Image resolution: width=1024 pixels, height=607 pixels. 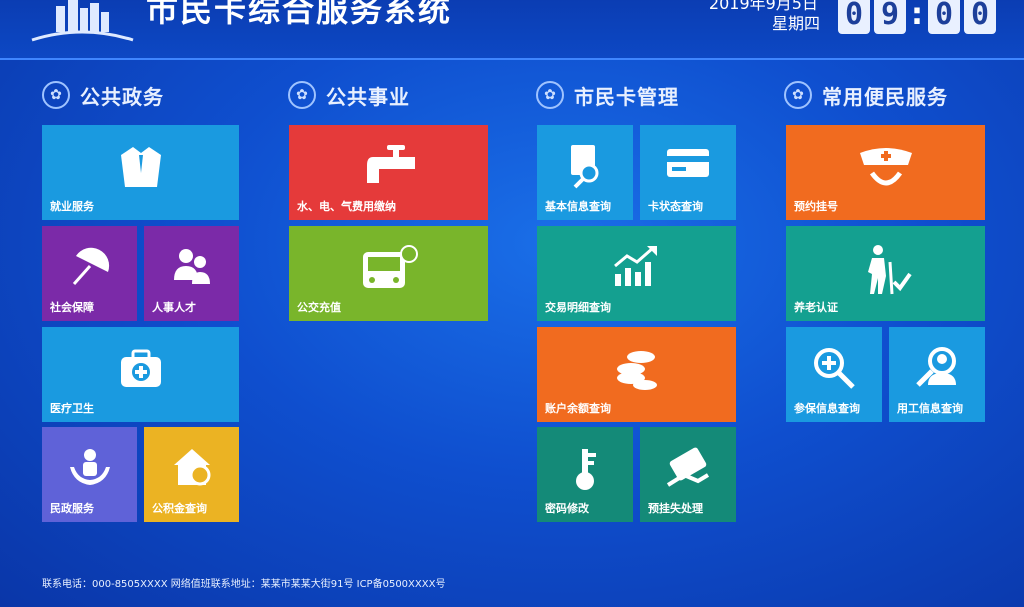 I want to click on tile-label: 预约挂号, so click(x=816, y=206).